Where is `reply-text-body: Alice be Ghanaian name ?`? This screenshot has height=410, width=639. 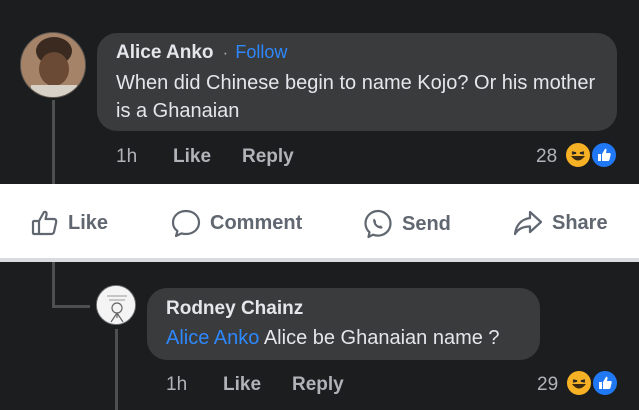
reply-text-body: Alice be Ghanaian name ? is located at coordinates (379, 338).